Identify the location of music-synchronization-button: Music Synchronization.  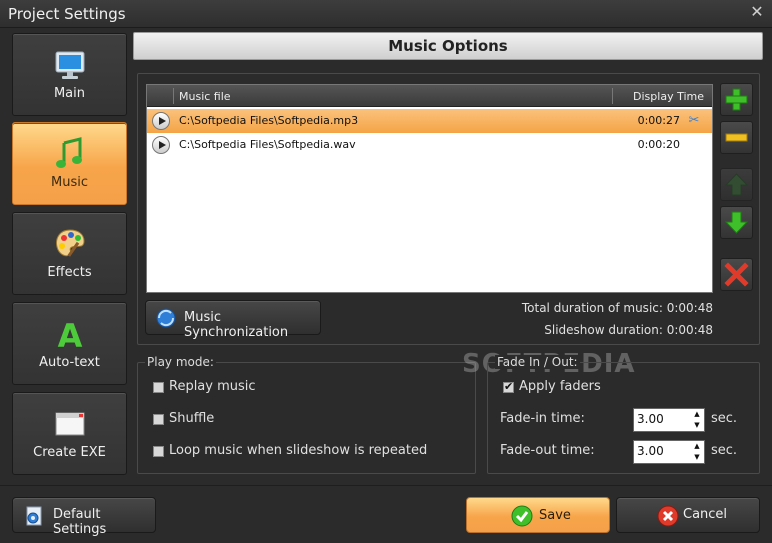
(233, 320).